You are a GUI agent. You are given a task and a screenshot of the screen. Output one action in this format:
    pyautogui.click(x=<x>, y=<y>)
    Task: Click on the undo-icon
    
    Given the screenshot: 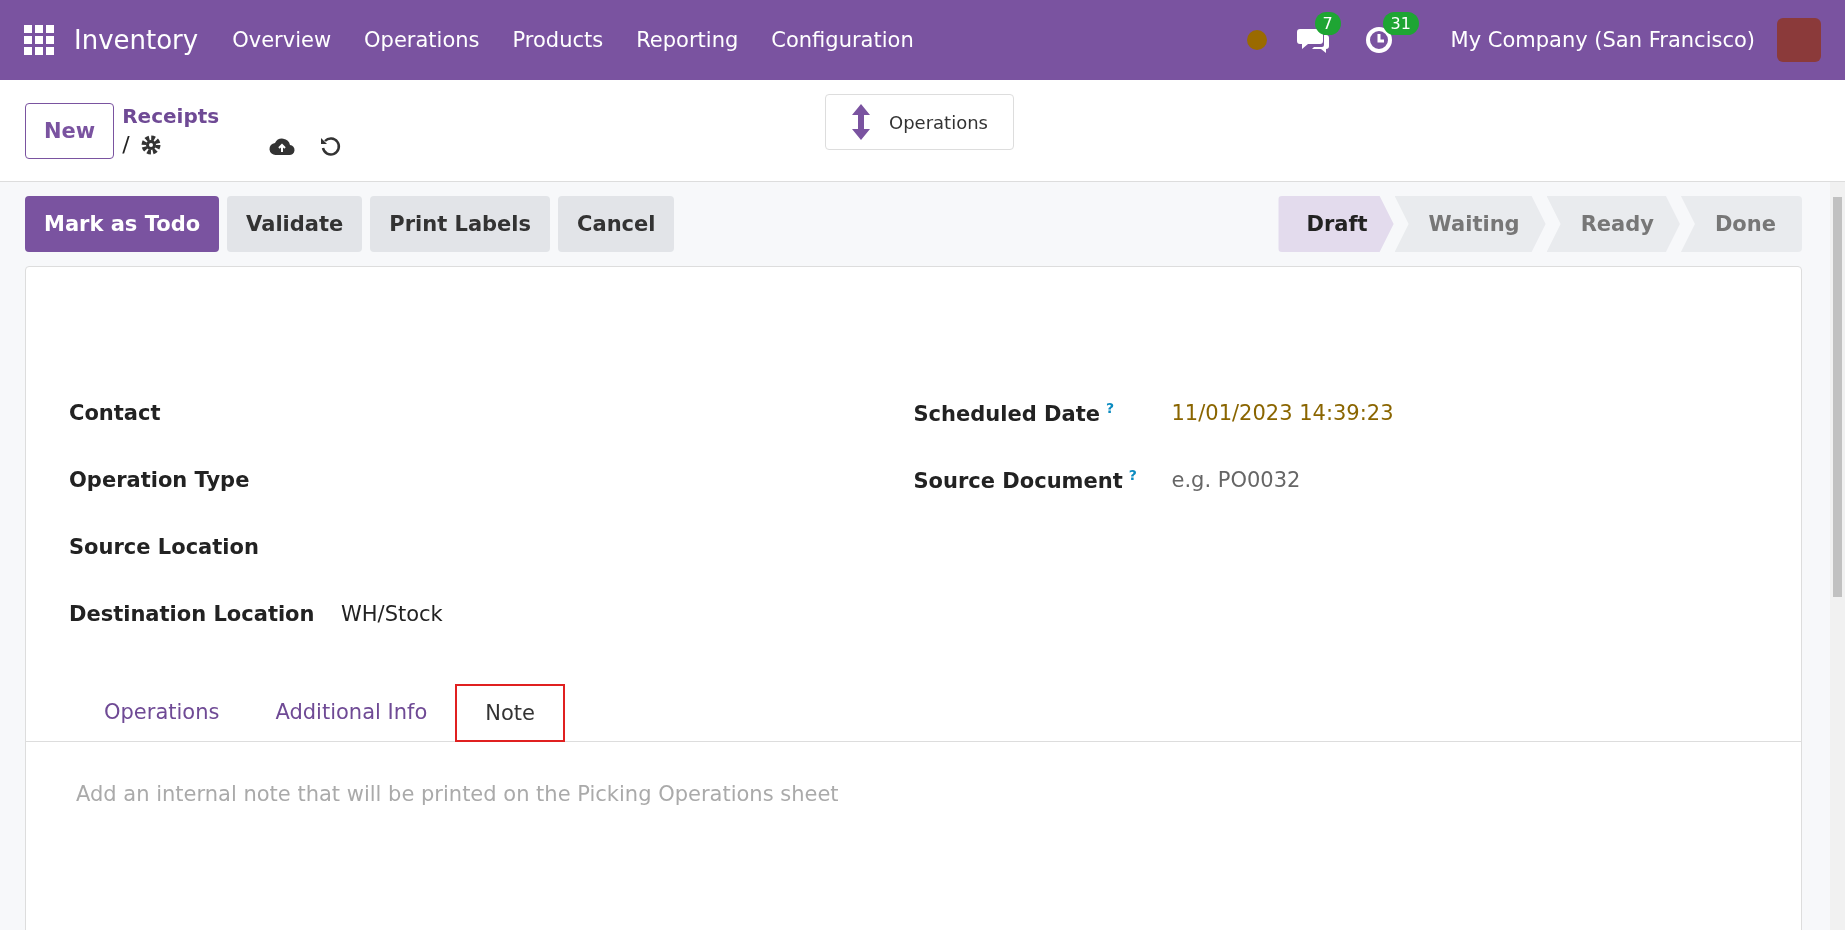 What is the action you would take?
    pyautogui.click(x=330, y=145)
    